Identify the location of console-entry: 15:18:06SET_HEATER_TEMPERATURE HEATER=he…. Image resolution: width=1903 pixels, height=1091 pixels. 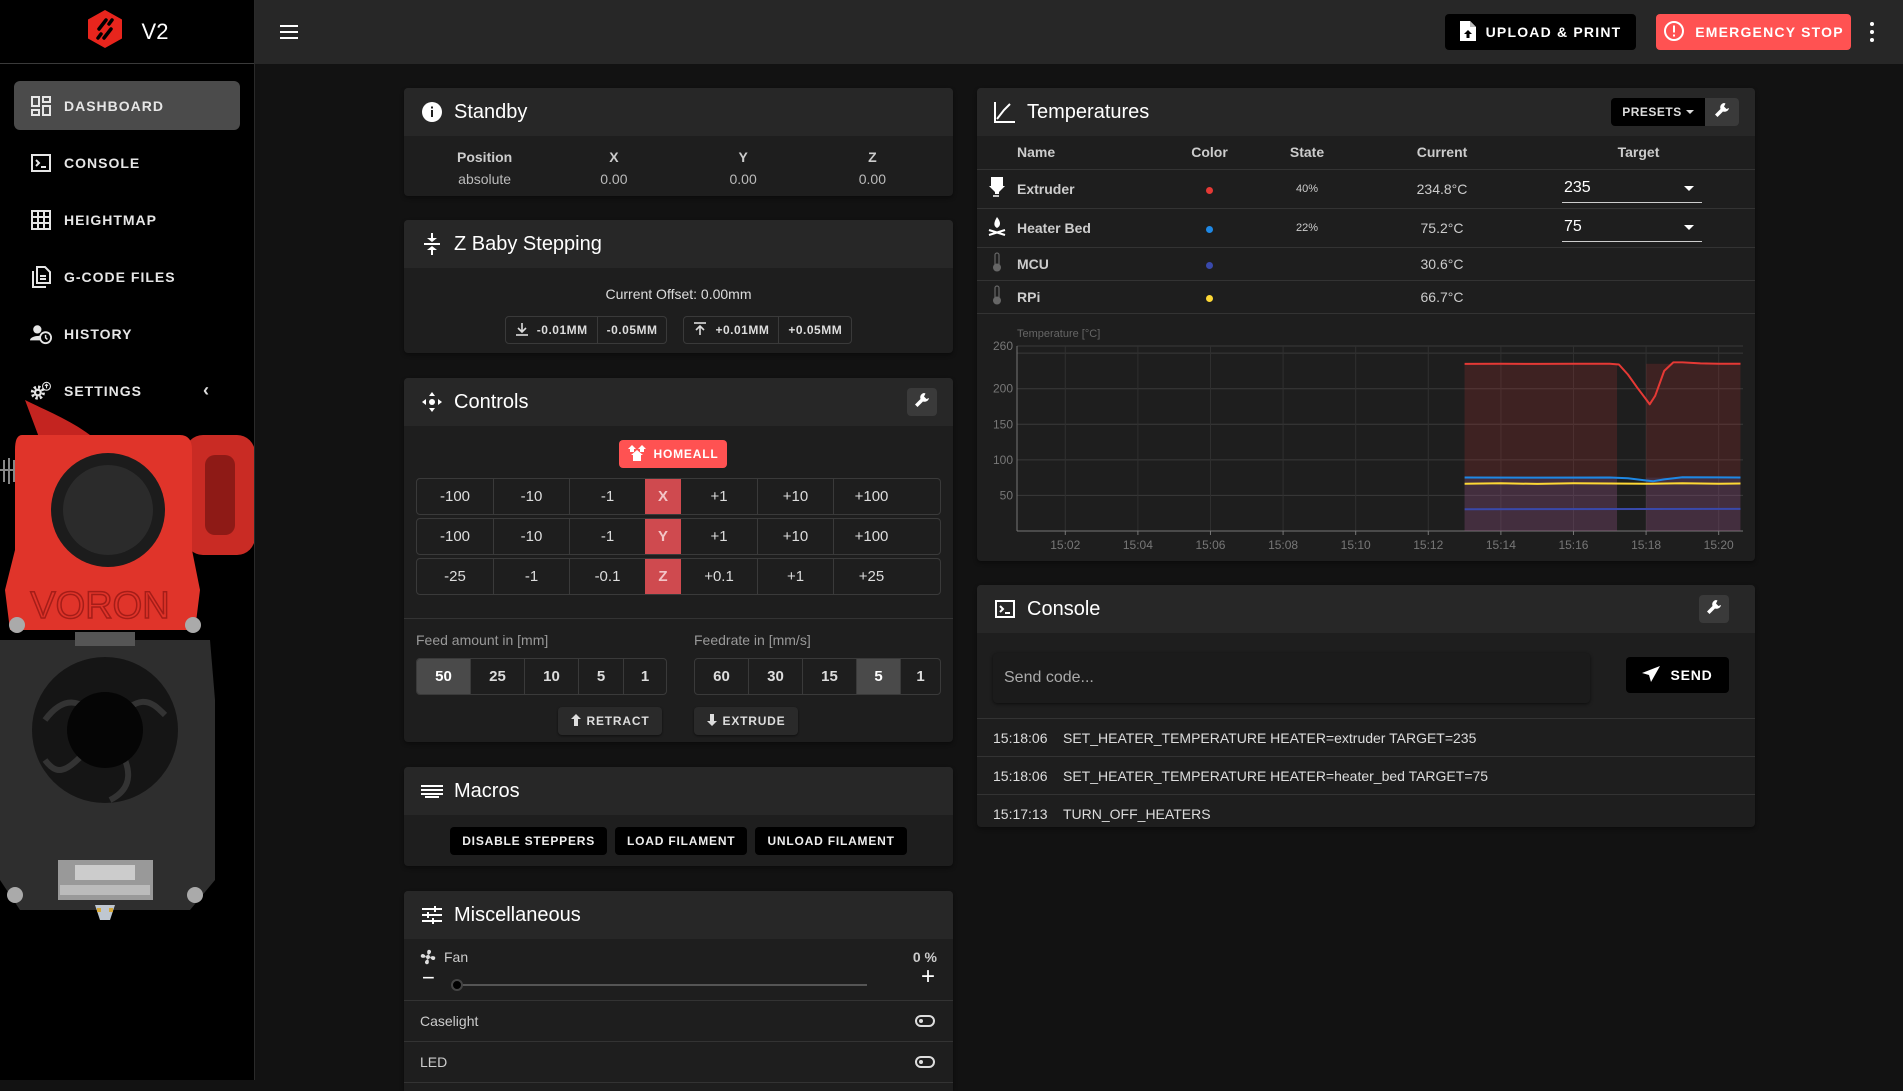
(1366, 775).